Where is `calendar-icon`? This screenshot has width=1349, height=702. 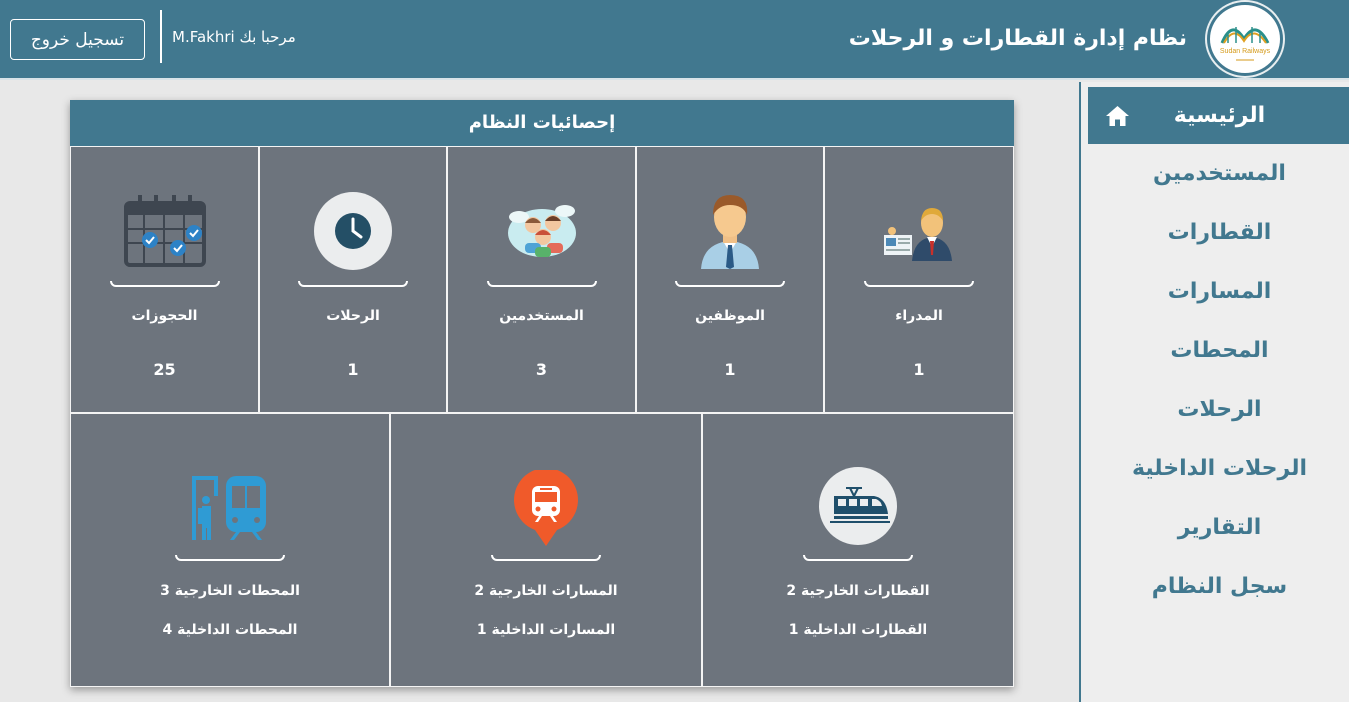 calendar-icon is located at coordinates (164, 231).